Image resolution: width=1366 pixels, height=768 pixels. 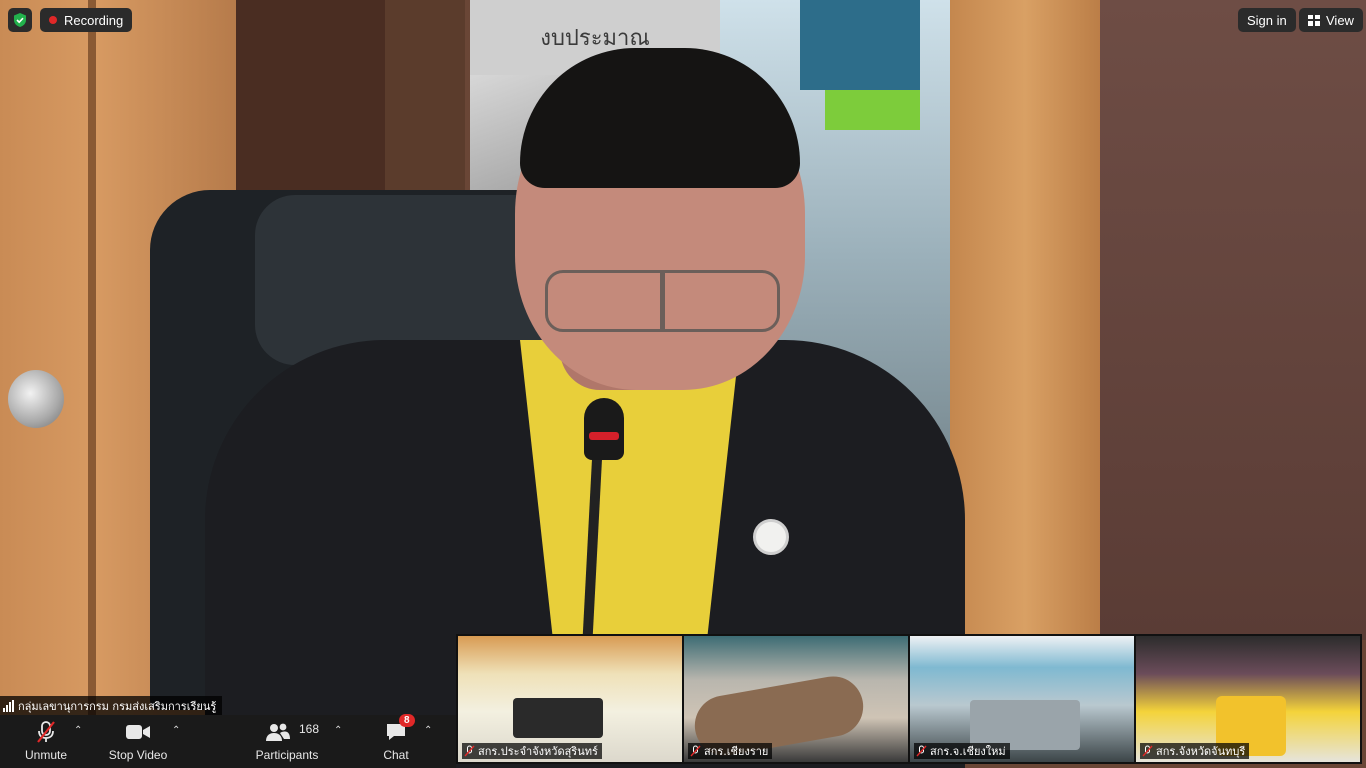 What do you see at coordinates (570, 699) in the screenshot?
I see `participant-thumbnail: สกร.ประจำจังหวัดสุรินทร์` at bounding box center [570, 699].